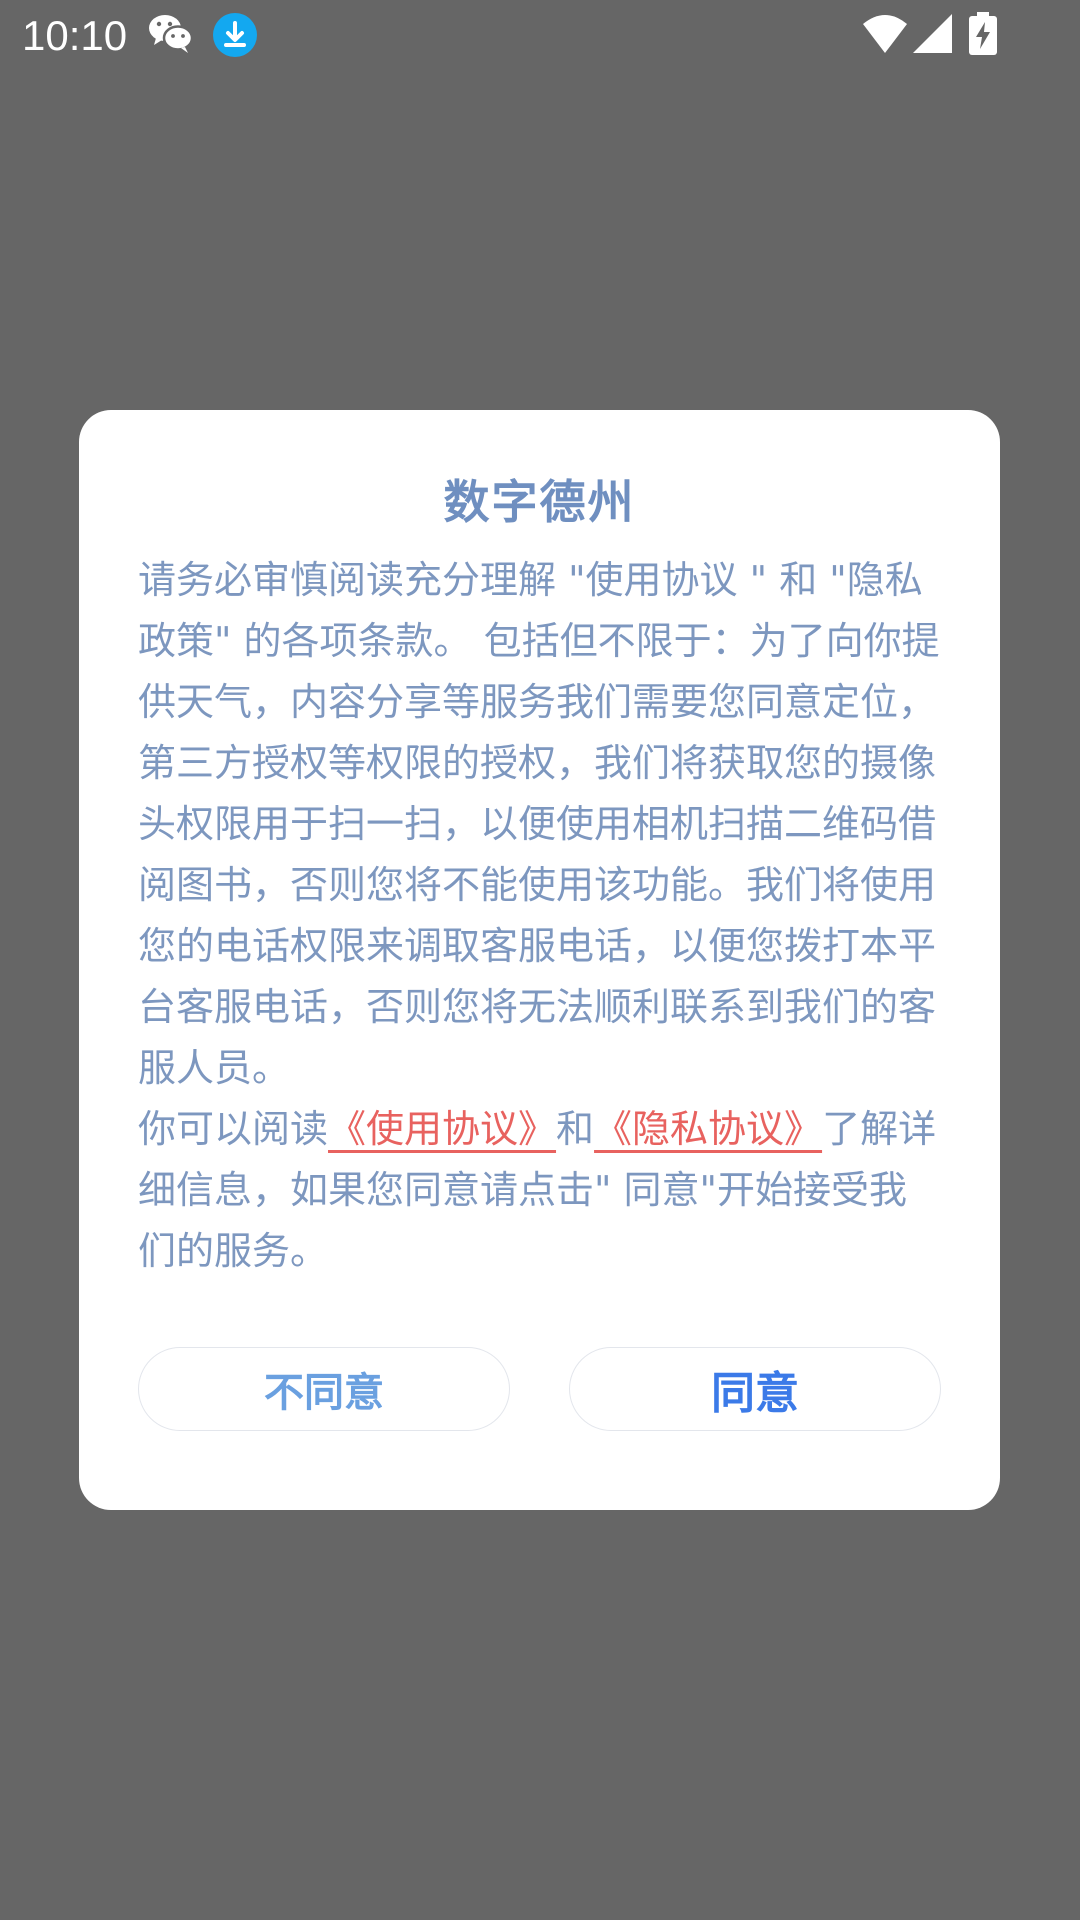 Image resolution: width=1080 pixels, height=1920 pixels. What do you see at coordinates (233, 1129) in the screenshot?
I see `read-prefix: 你可以阅读` at bounding box center [233, 1129].